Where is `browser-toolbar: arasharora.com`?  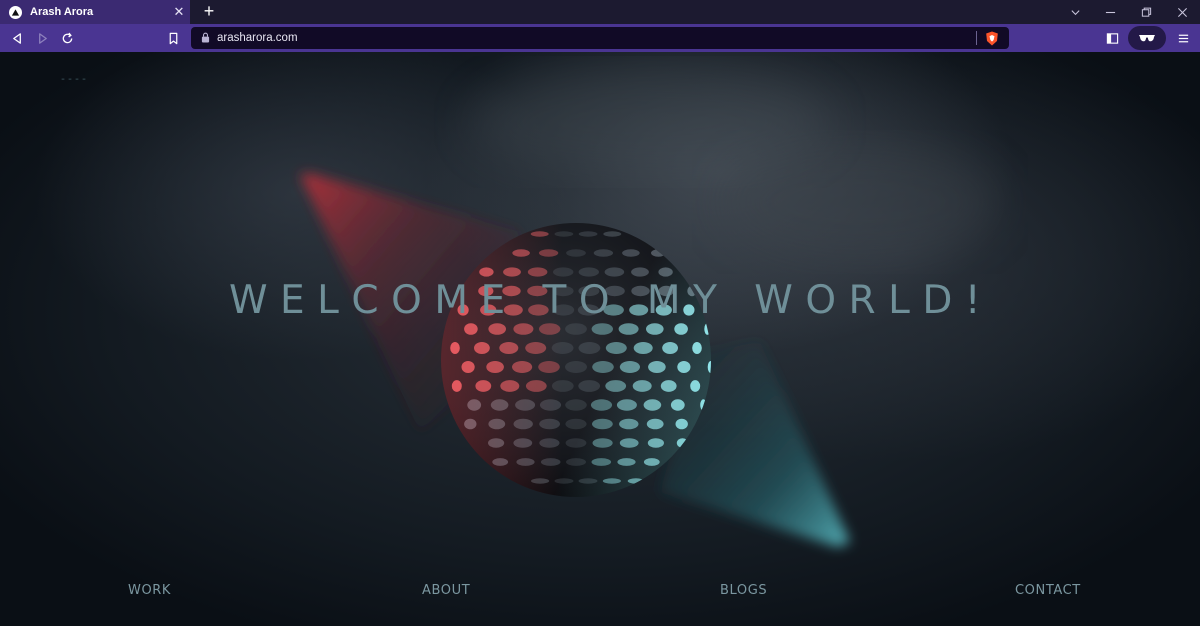 browser-toolbar: arasharora.com is located at coordinates (600, 38).